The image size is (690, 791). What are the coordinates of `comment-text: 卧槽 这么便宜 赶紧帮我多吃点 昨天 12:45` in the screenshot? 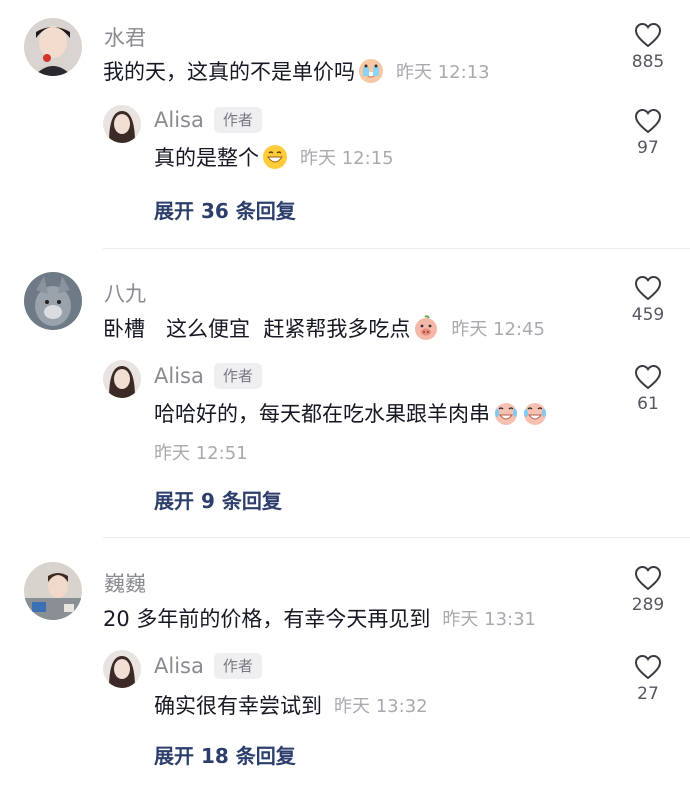 It's located at (324, 328).